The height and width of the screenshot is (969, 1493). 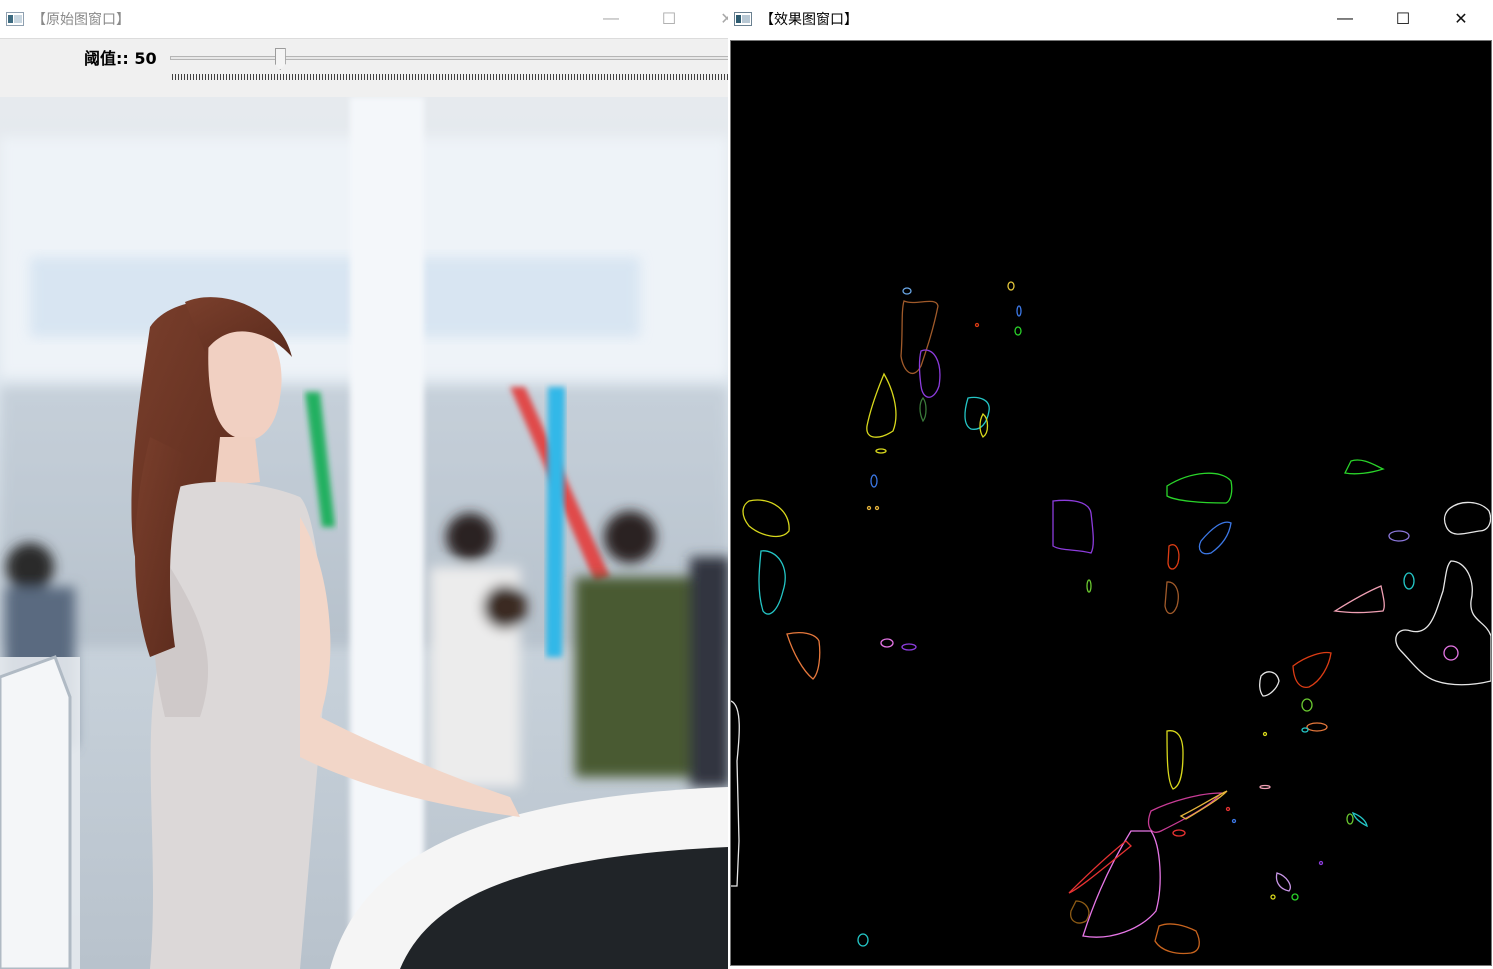 I want to click on original-window-title: 【原始图窗口】, so click(x=81, y=19).